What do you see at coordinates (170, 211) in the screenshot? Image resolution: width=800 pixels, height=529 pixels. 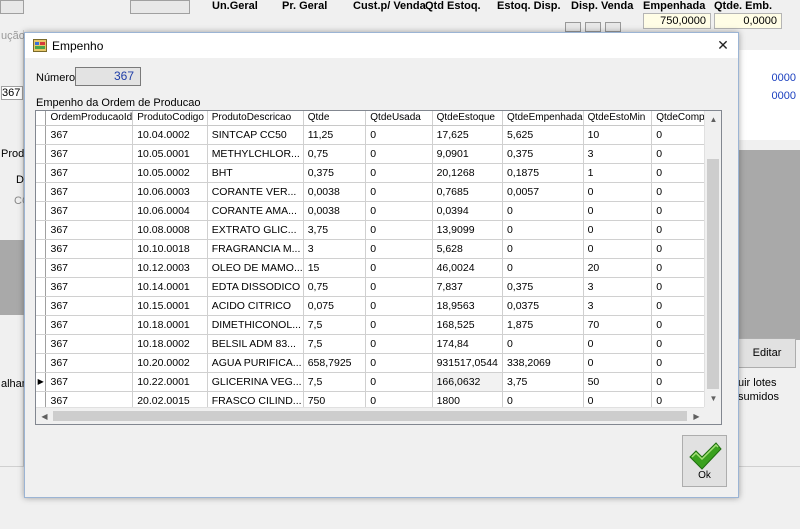 I see `table-cell: 10.06.0004` at bounding box center [170, 211].